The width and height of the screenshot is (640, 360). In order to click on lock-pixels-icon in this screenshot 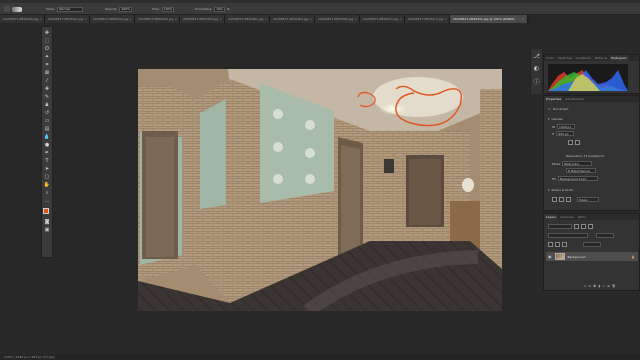, I will do `click(550, 244)`.